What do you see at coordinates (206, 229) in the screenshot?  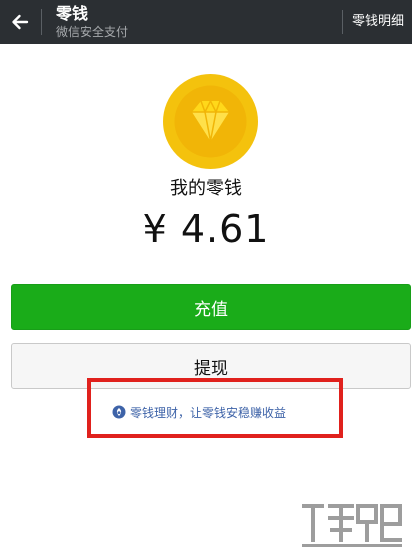 I see `balance-amount: ¥ 4.61` at bounding box center [206, 229].